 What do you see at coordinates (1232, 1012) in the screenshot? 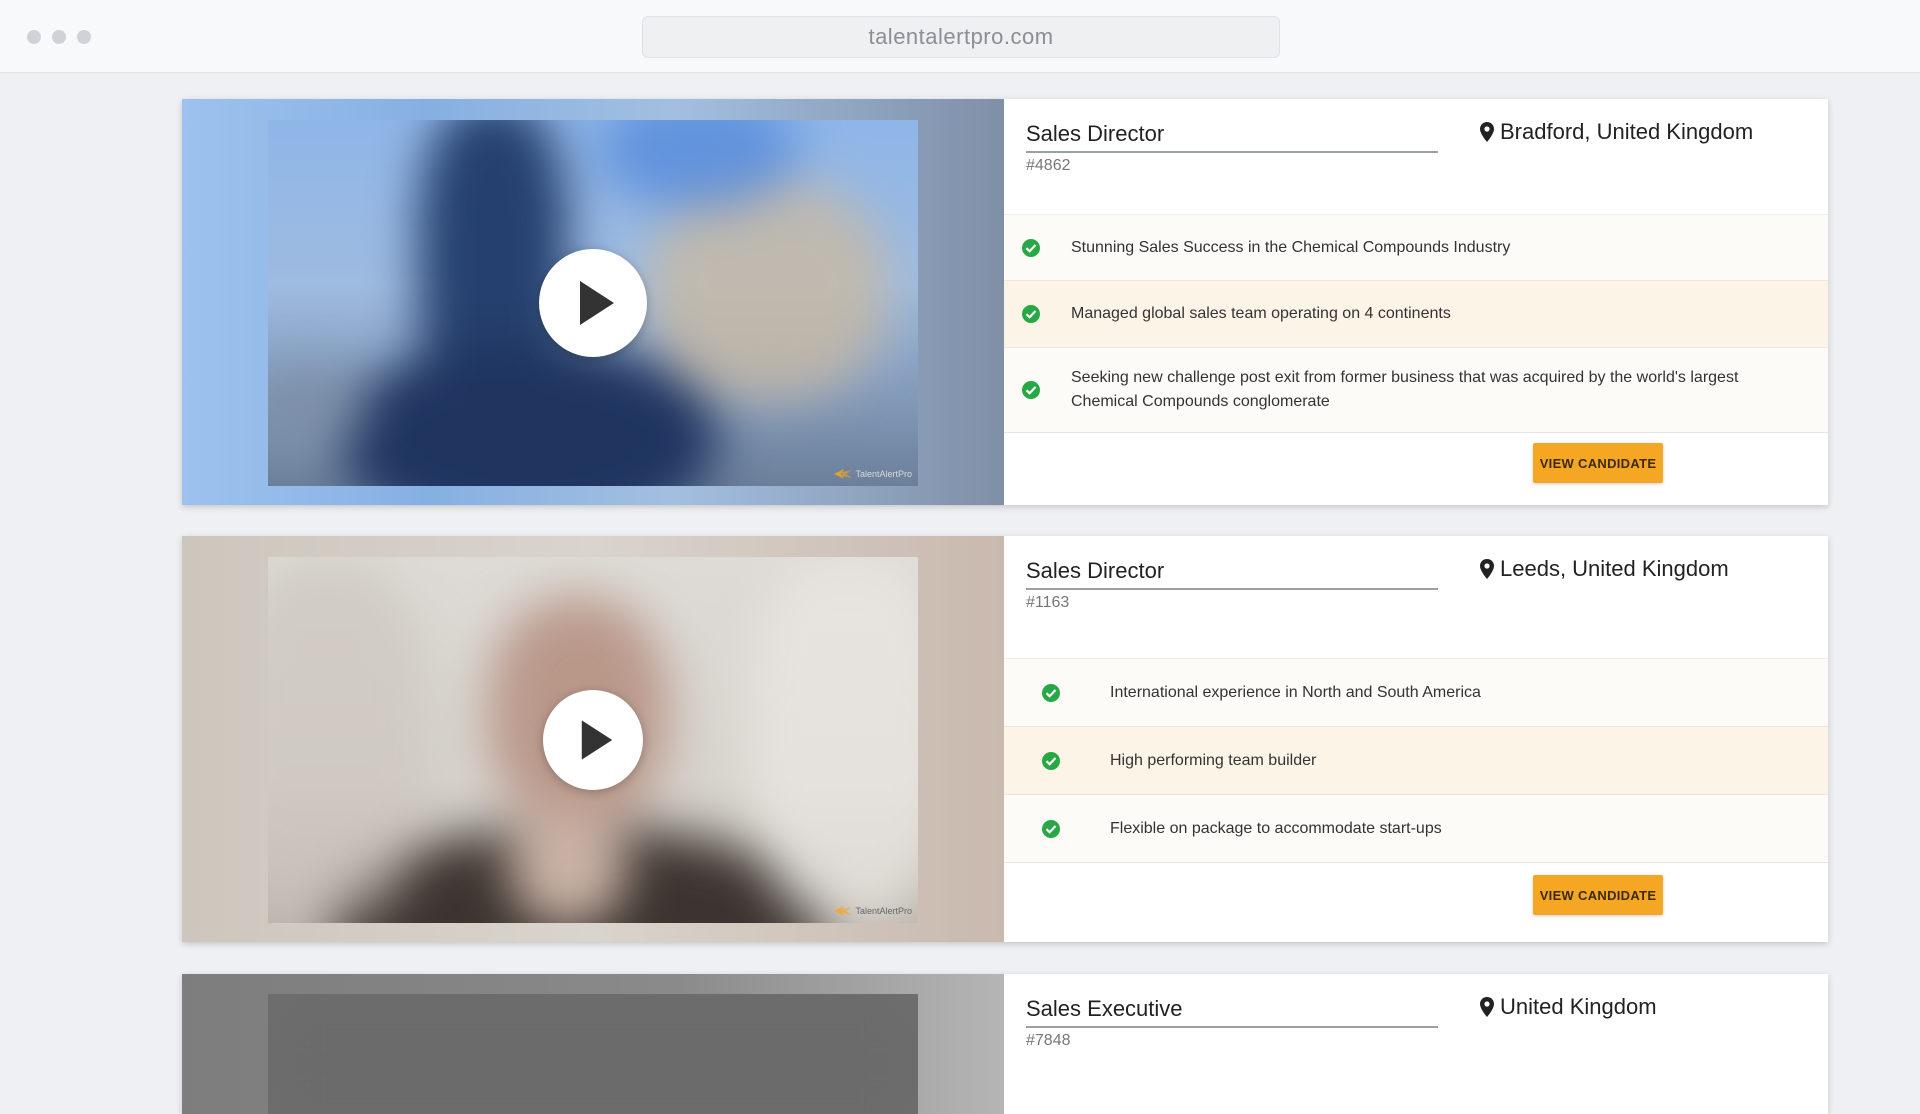
I see `job-title: Sales Executive` at bounding box center [1232, 1012].